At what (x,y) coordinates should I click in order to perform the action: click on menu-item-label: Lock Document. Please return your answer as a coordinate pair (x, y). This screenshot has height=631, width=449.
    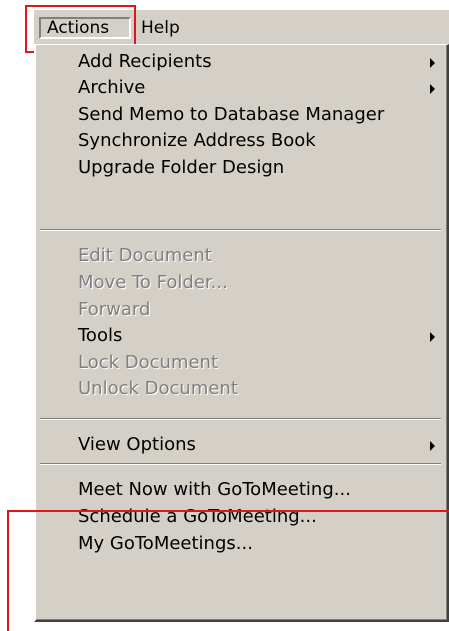
    Looking at the image, I should click on (148, 362).